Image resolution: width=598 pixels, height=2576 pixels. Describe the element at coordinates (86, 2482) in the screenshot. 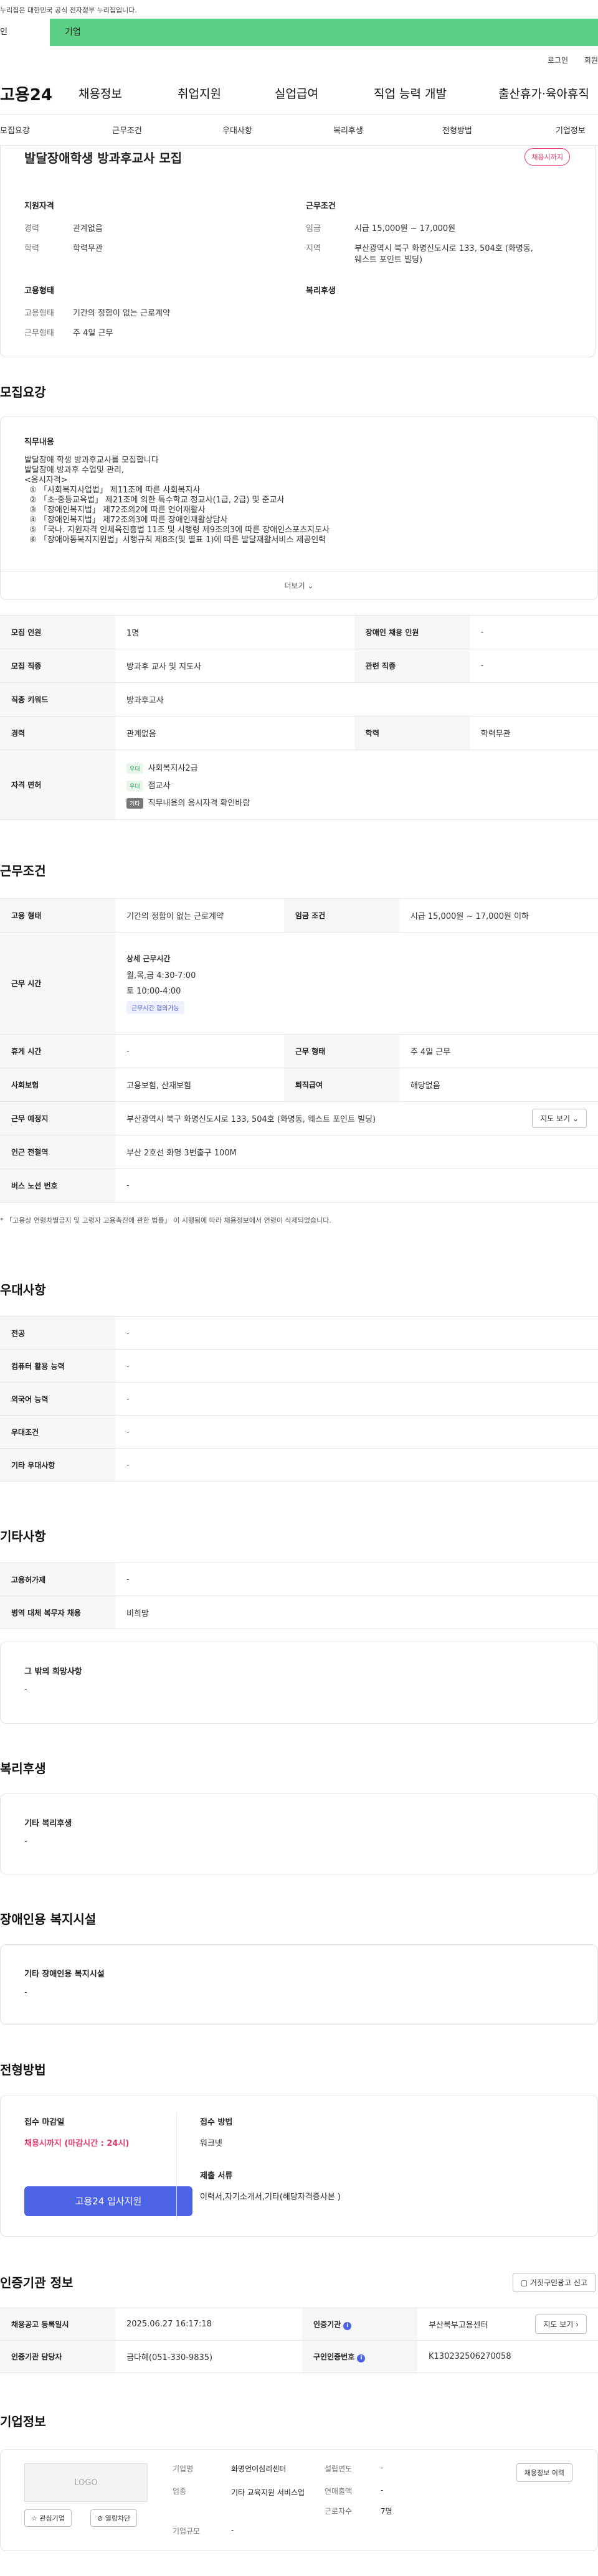

I see `company-logo: LOGO` at that location.